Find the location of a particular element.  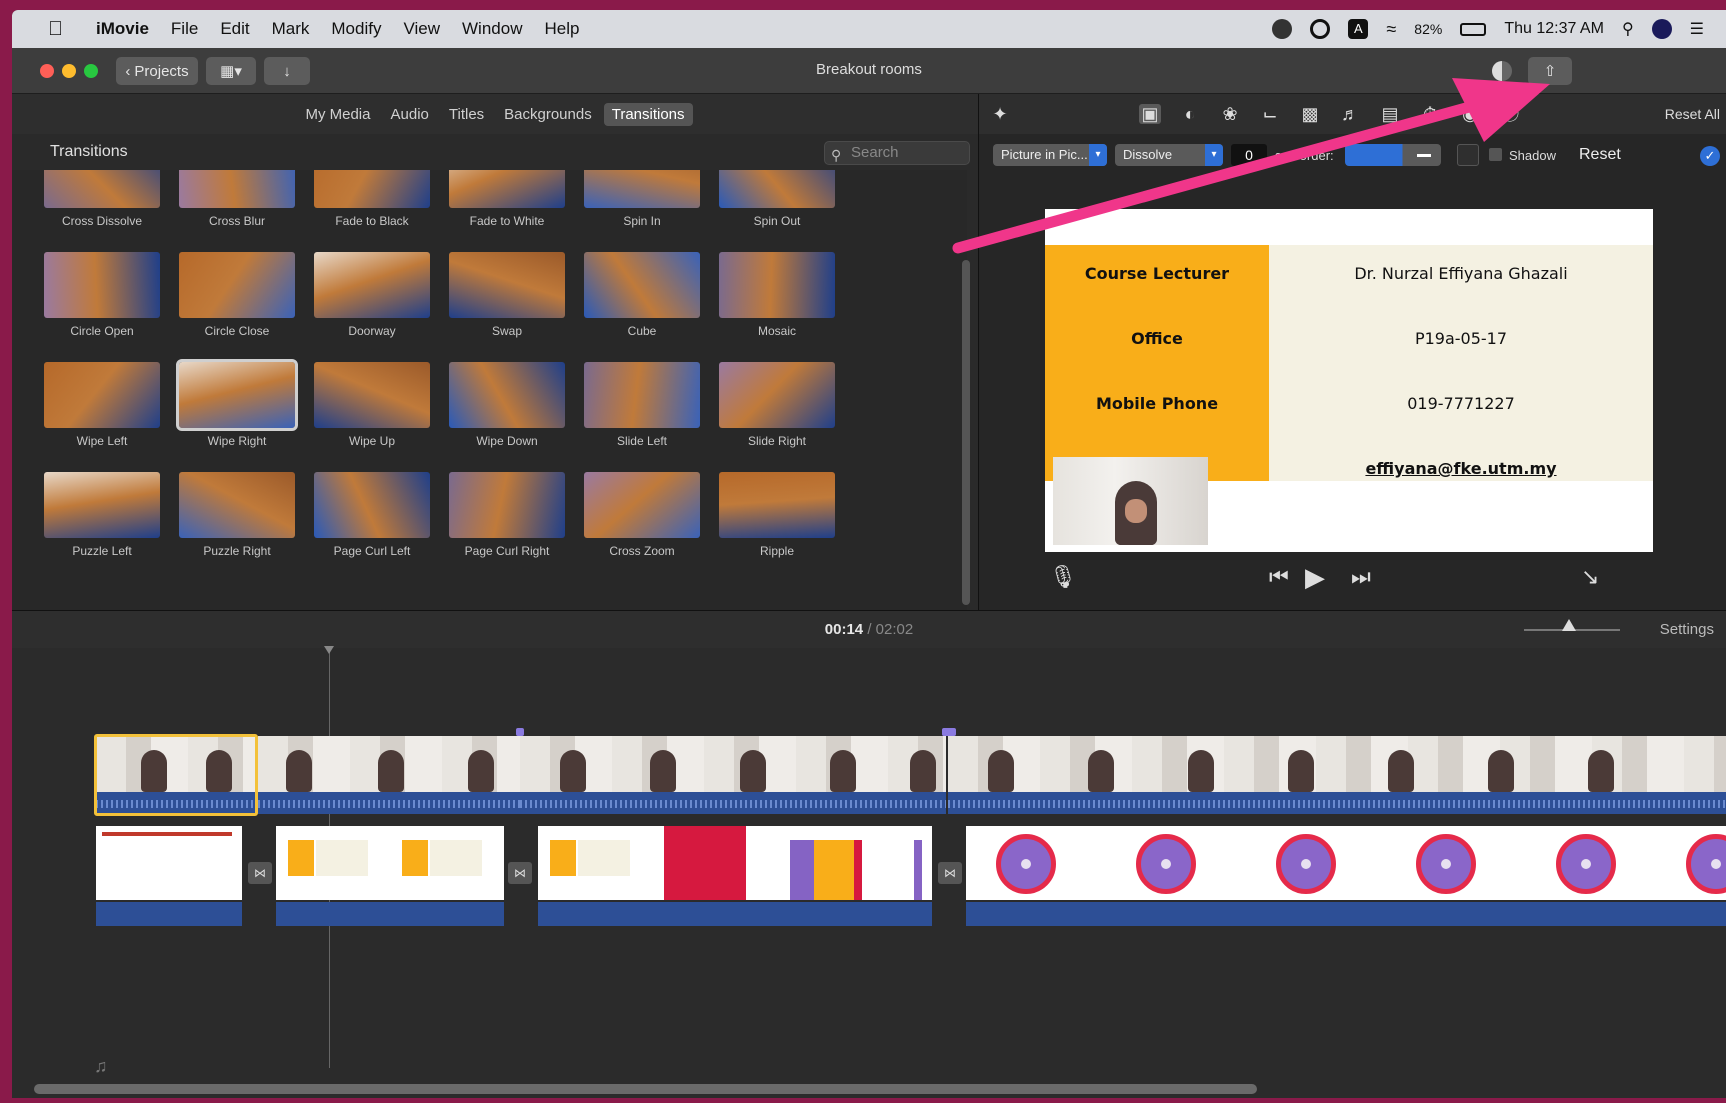

tab-audio: Audio is located at coordinates (410, 114).